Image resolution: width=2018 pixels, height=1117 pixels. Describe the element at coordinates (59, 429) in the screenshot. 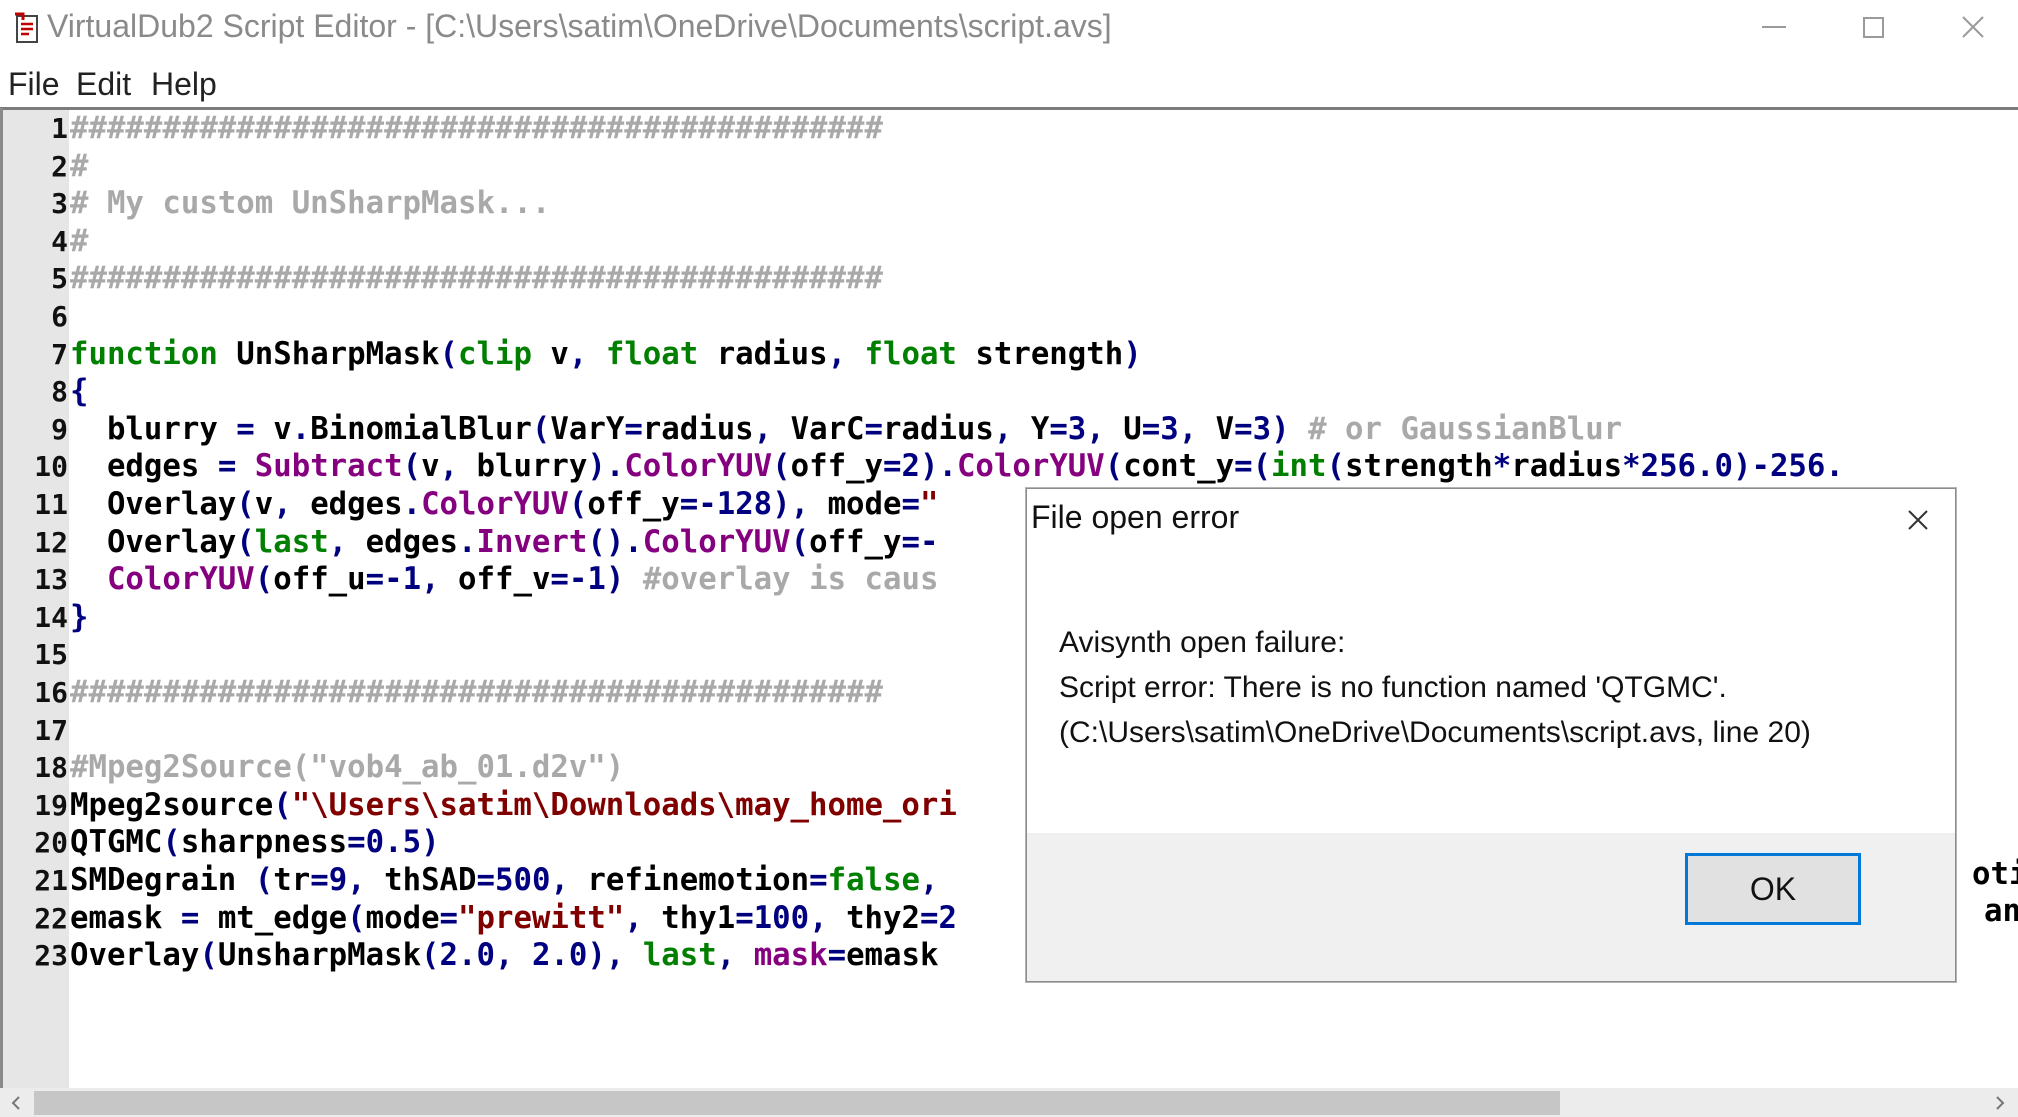

I see `line-number: 9` at that location.